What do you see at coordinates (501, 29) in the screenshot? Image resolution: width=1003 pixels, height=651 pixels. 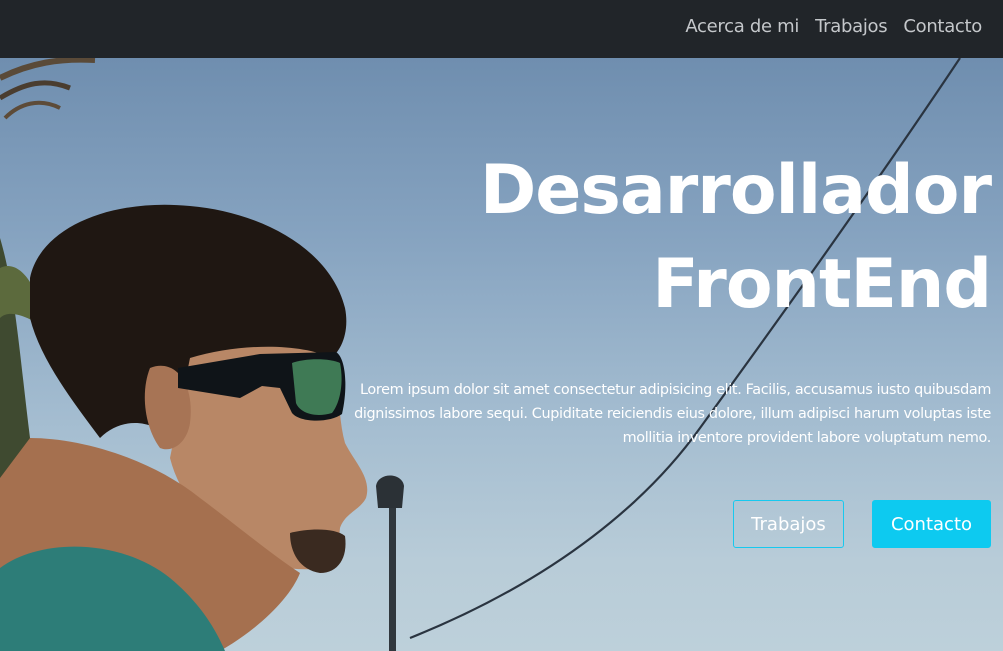 I see `navbar: Acerca de mi Trabajos Contacto` at bounding box center [501, 29].